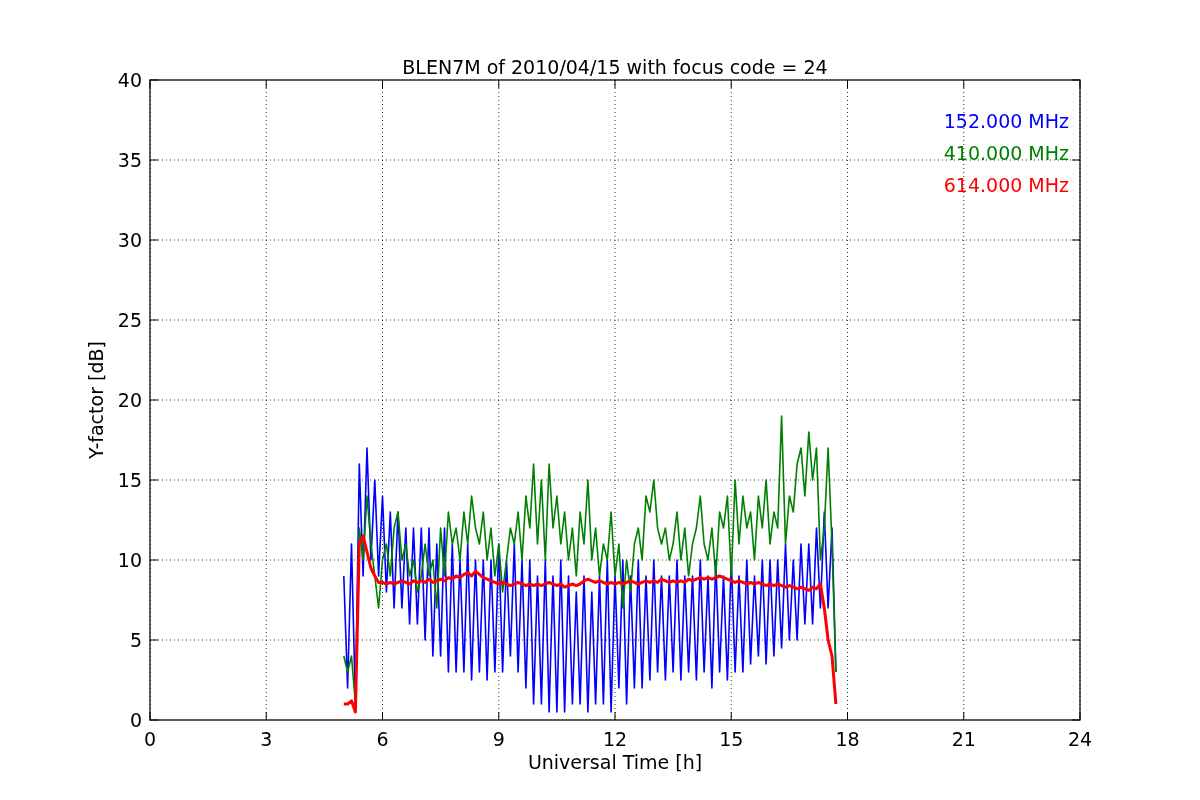  Describe the element at coordinates (129, 480) in the screenshot. I see `y-tick-label: 15` at that location.